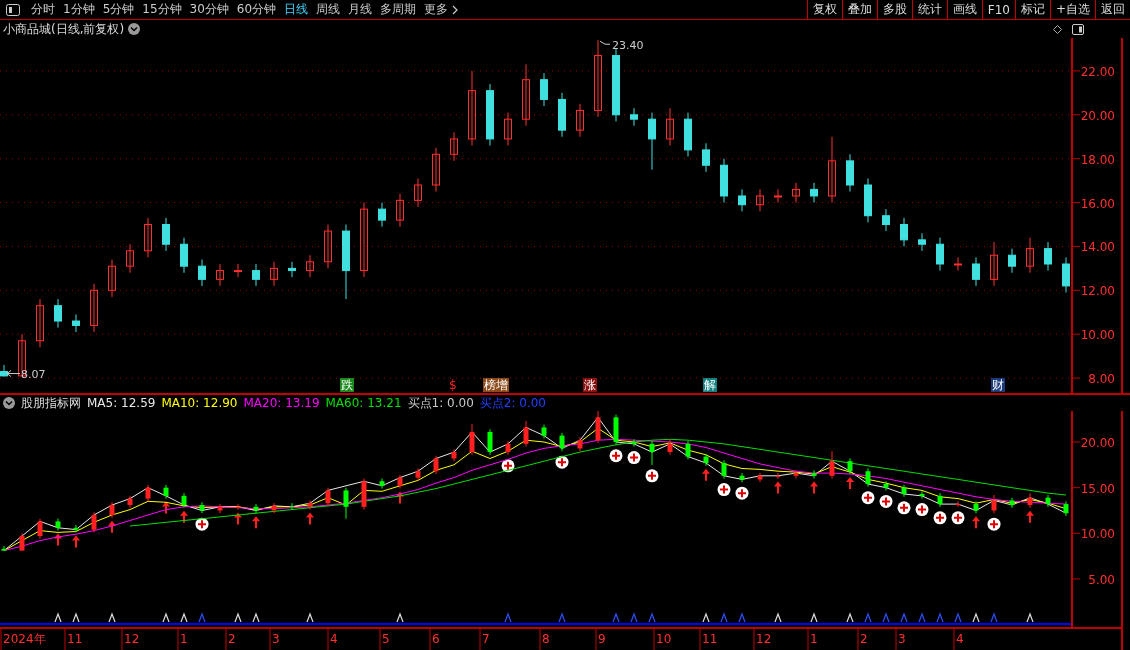 This screenshot has width=1130, height=650. Describe the element at coordinates (1097, 488) in the screenshot. I see `axis-label: 15.00` at that location.